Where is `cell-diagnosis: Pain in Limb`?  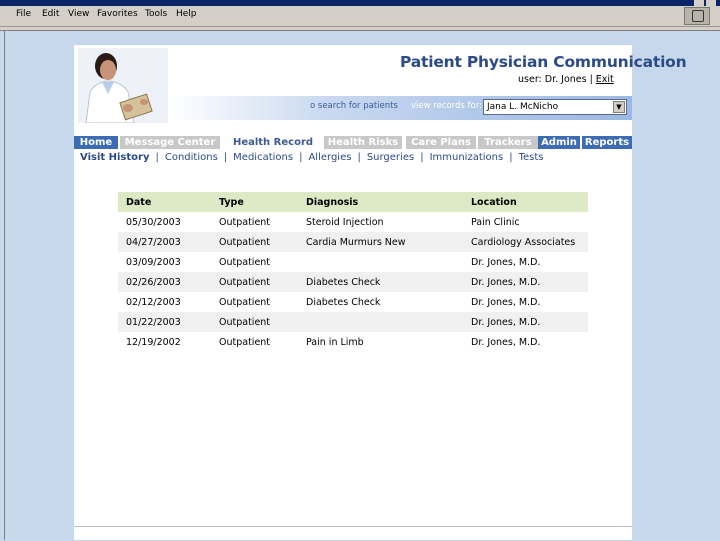 cell-diagnosis: Pain in Limb is located at coordinates (335, 342).